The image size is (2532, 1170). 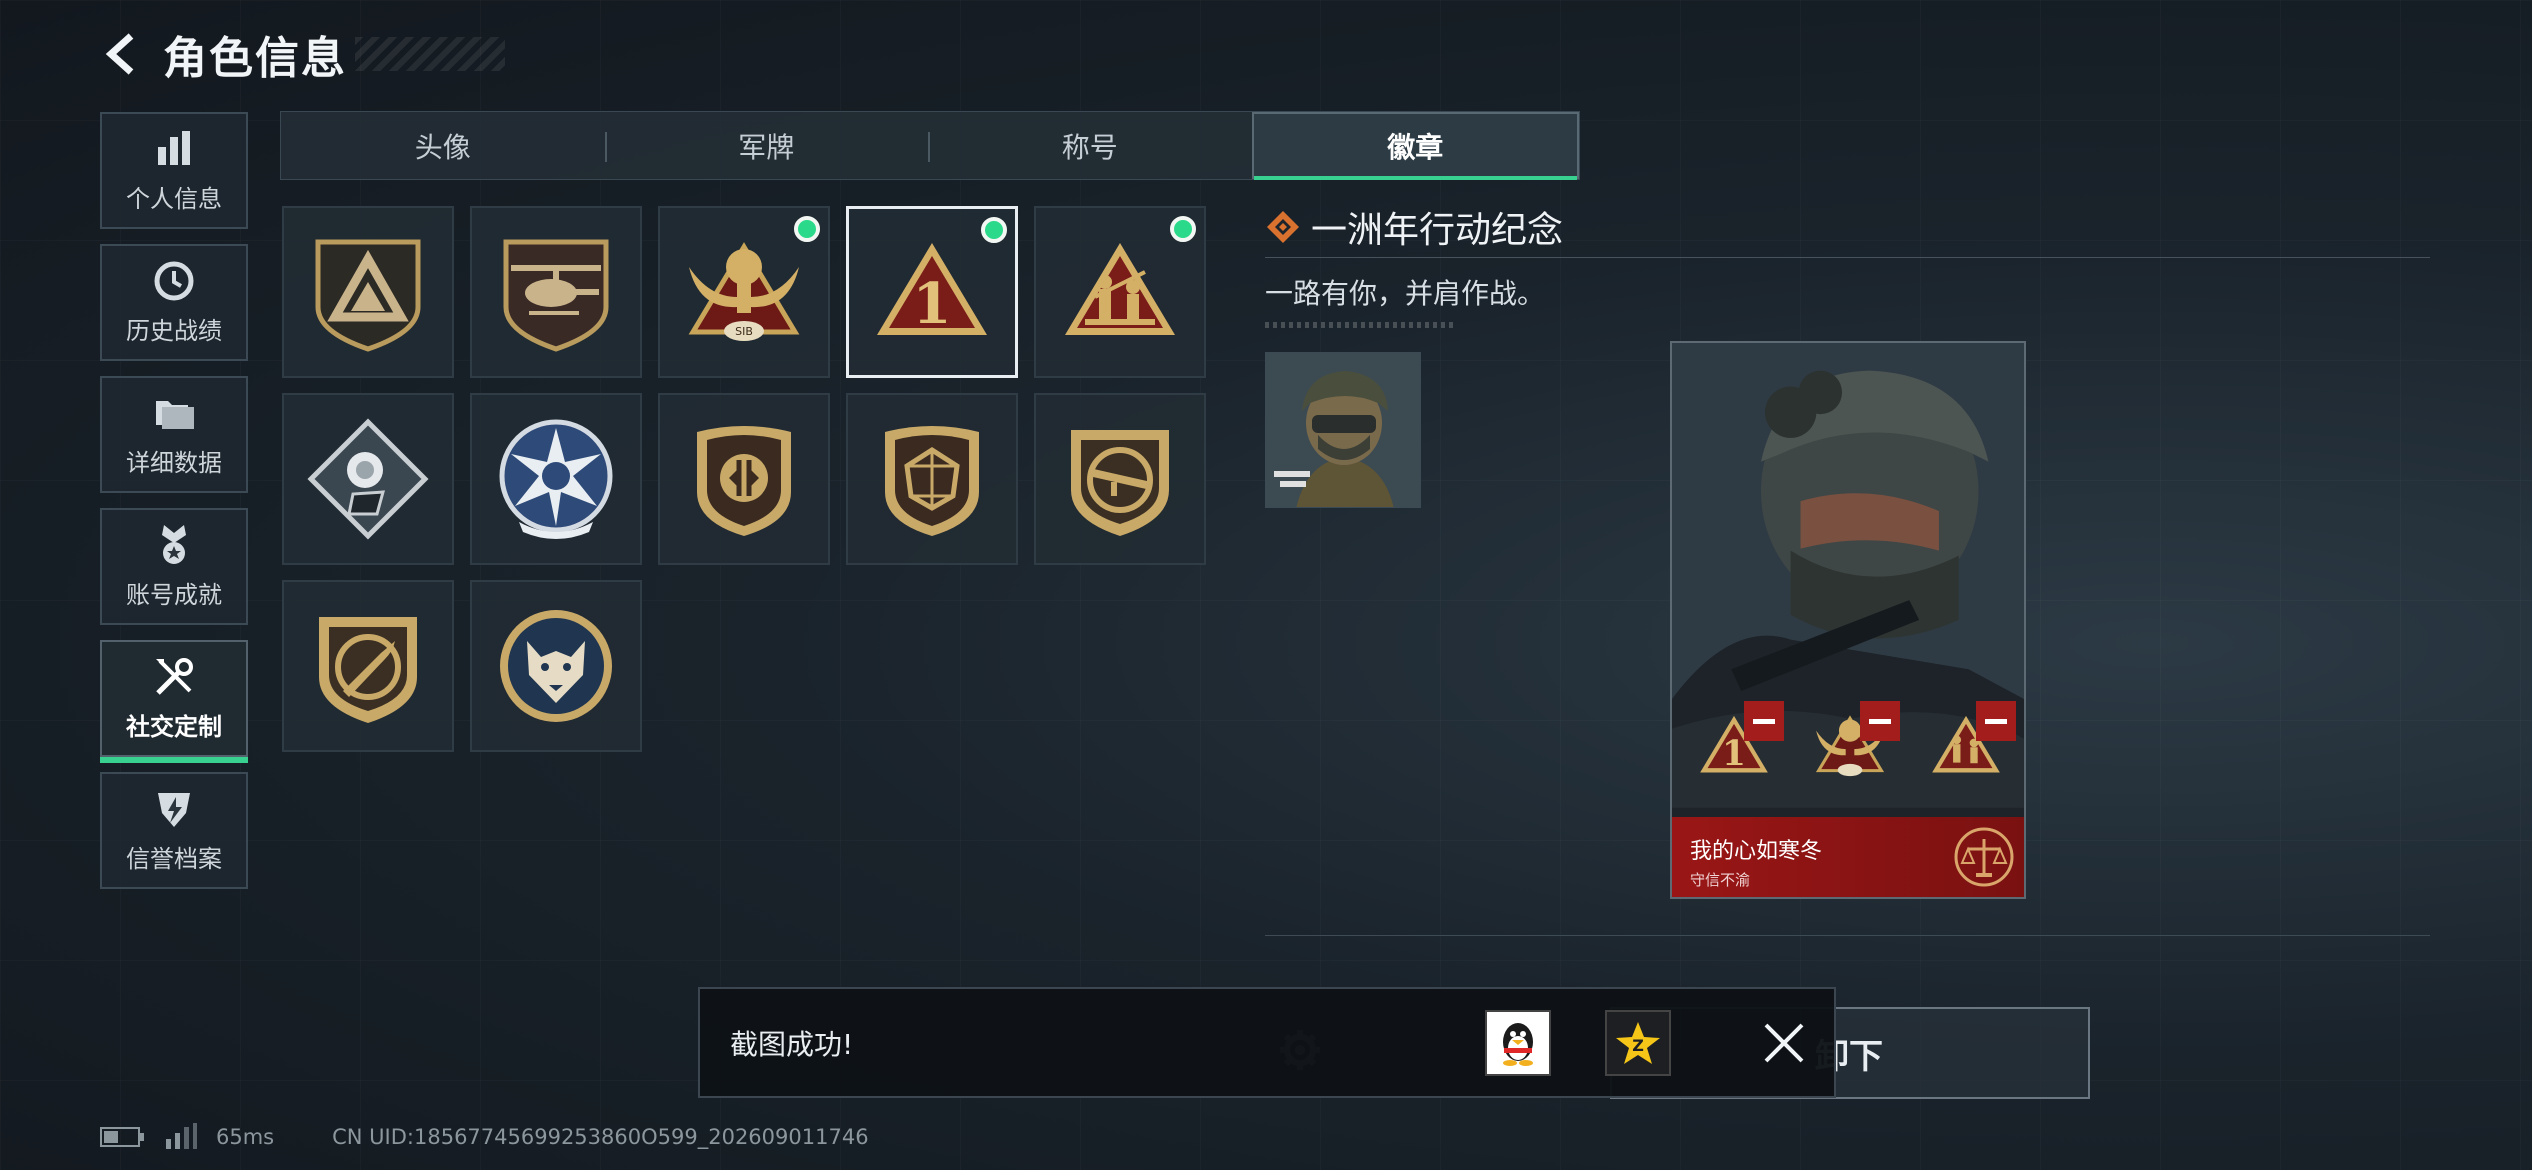 I want to click on close-button, so click(x=1784, y=1043).